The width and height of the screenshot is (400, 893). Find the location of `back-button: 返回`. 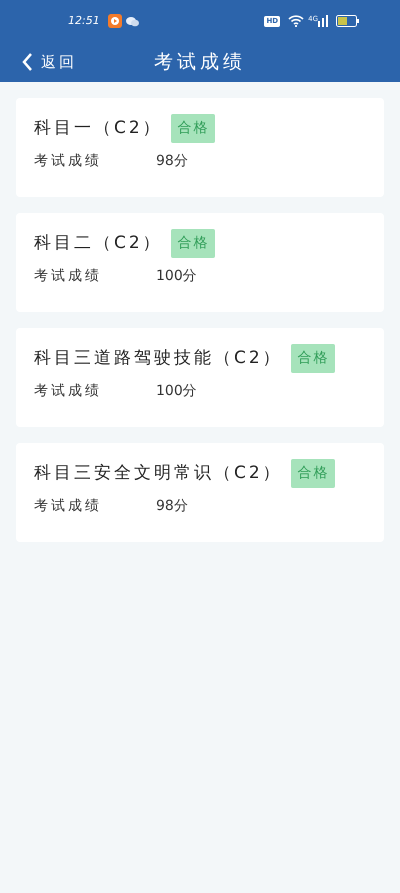

back-button: 返回 is located at coordinates (40, 62).